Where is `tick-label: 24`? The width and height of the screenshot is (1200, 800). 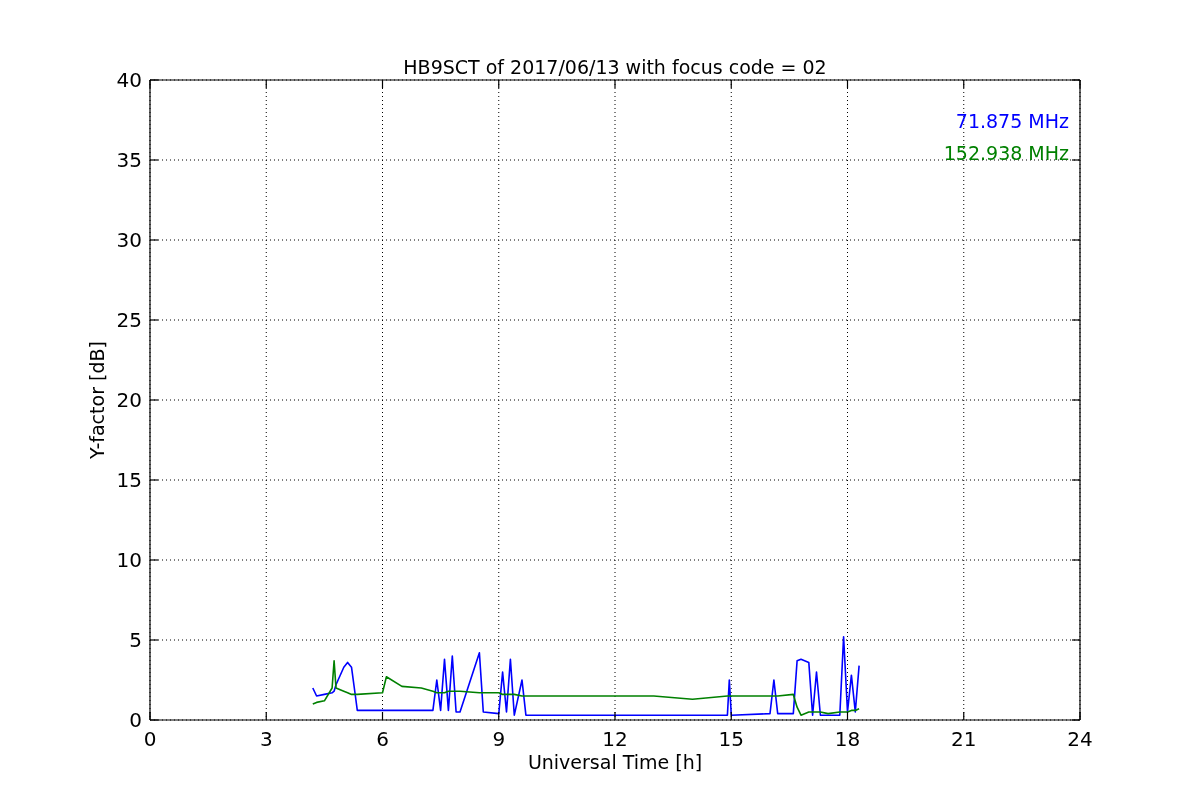 tick-label: 24 is located at coordinates (1080, 739).